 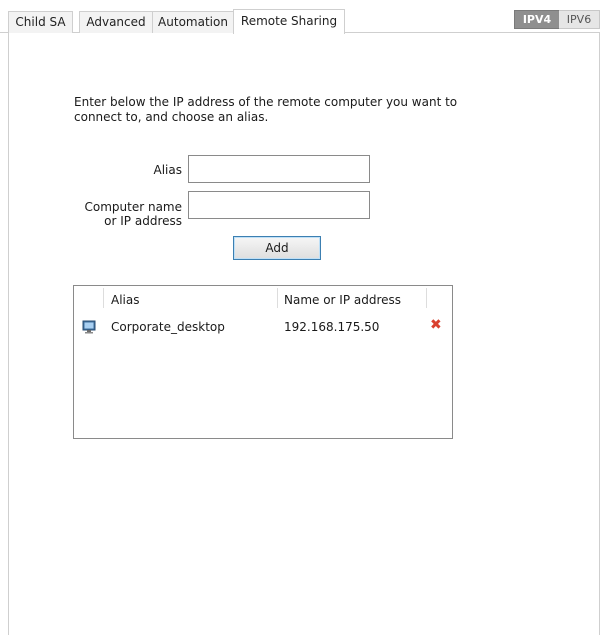 I want to click on tab-child-sa: Child SA, so click(x=40, y=22).